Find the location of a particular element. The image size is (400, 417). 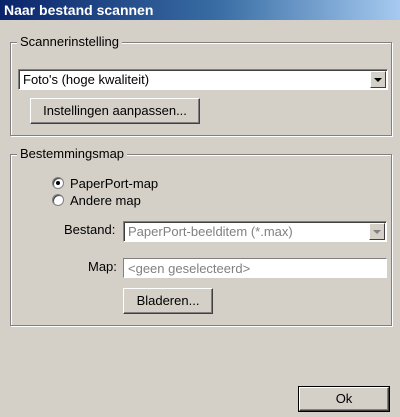

radio-paperport-label: PaperPort-map is located at coordinates (114, 183).